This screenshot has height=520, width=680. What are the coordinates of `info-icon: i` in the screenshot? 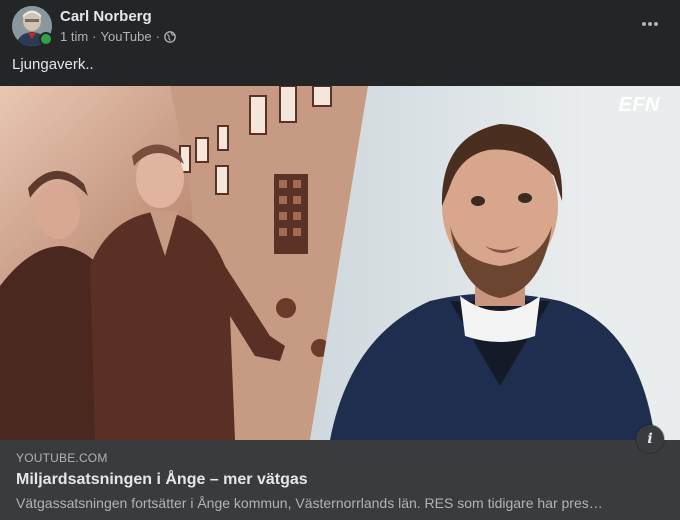 It's located at (650, 439).